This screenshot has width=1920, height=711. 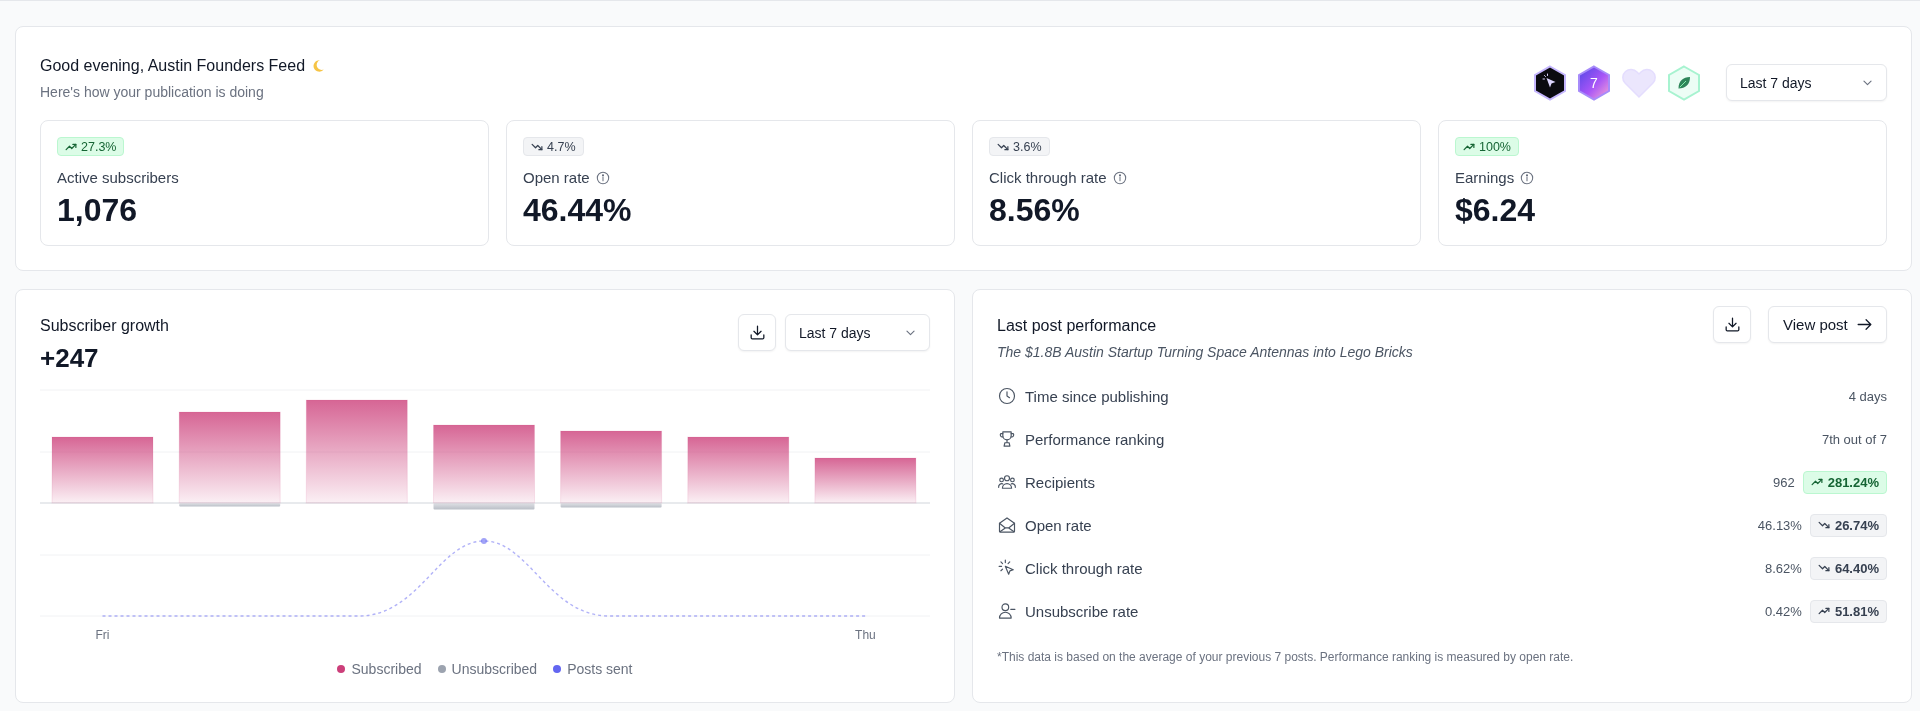 I want to click on stat-label: Click through rate, so click(x=1048, y=178).